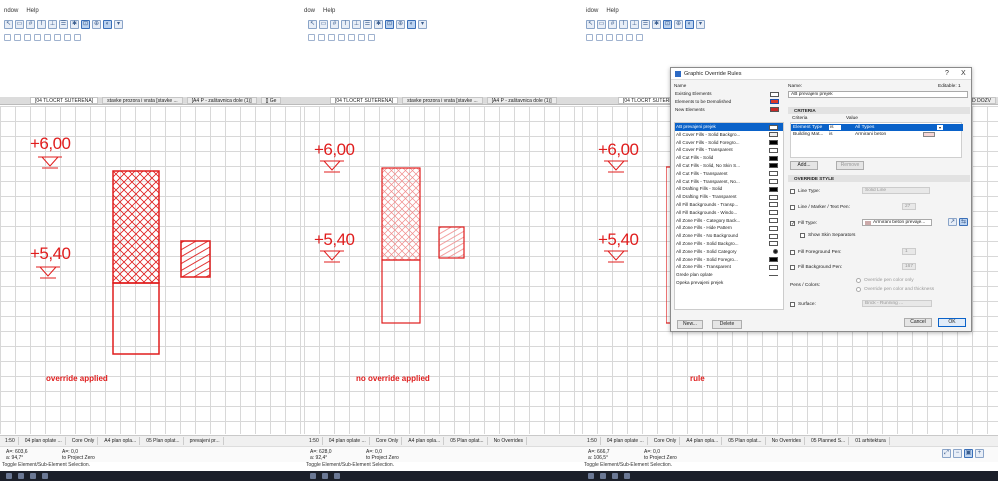 This screenshot has height=481, width=998. Describe the element at coordinates (979, 453) in the screenshot. I see `zoom-in-icon: +` at that location.